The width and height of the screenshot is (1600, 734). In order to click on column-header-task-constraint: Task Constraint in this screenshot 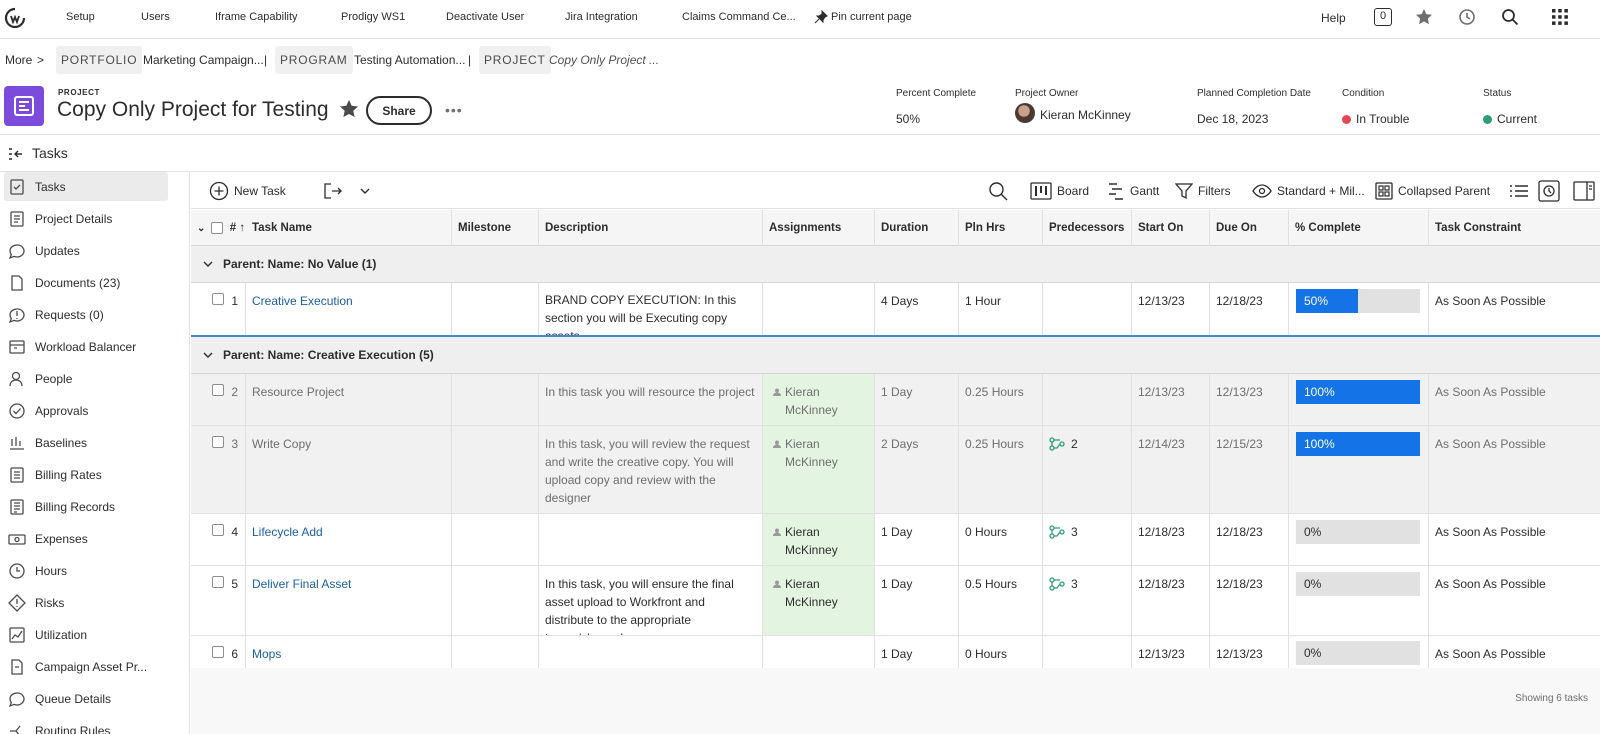, I will do `click(1514, 228)`.